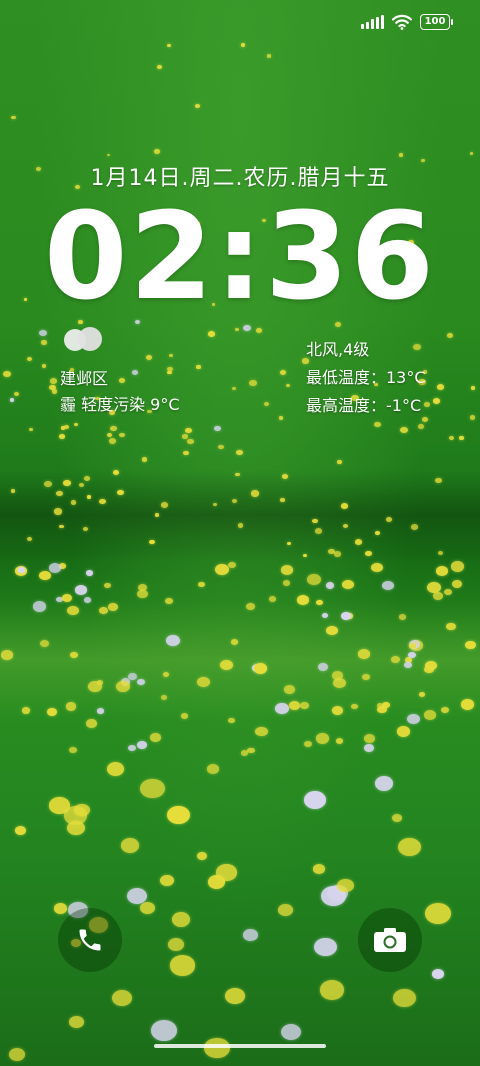 The width and height of the screenshot is (480, 1066). Describe the element at coordinates (372, 22) in the screenshot. I see `signal-icon` at that location.